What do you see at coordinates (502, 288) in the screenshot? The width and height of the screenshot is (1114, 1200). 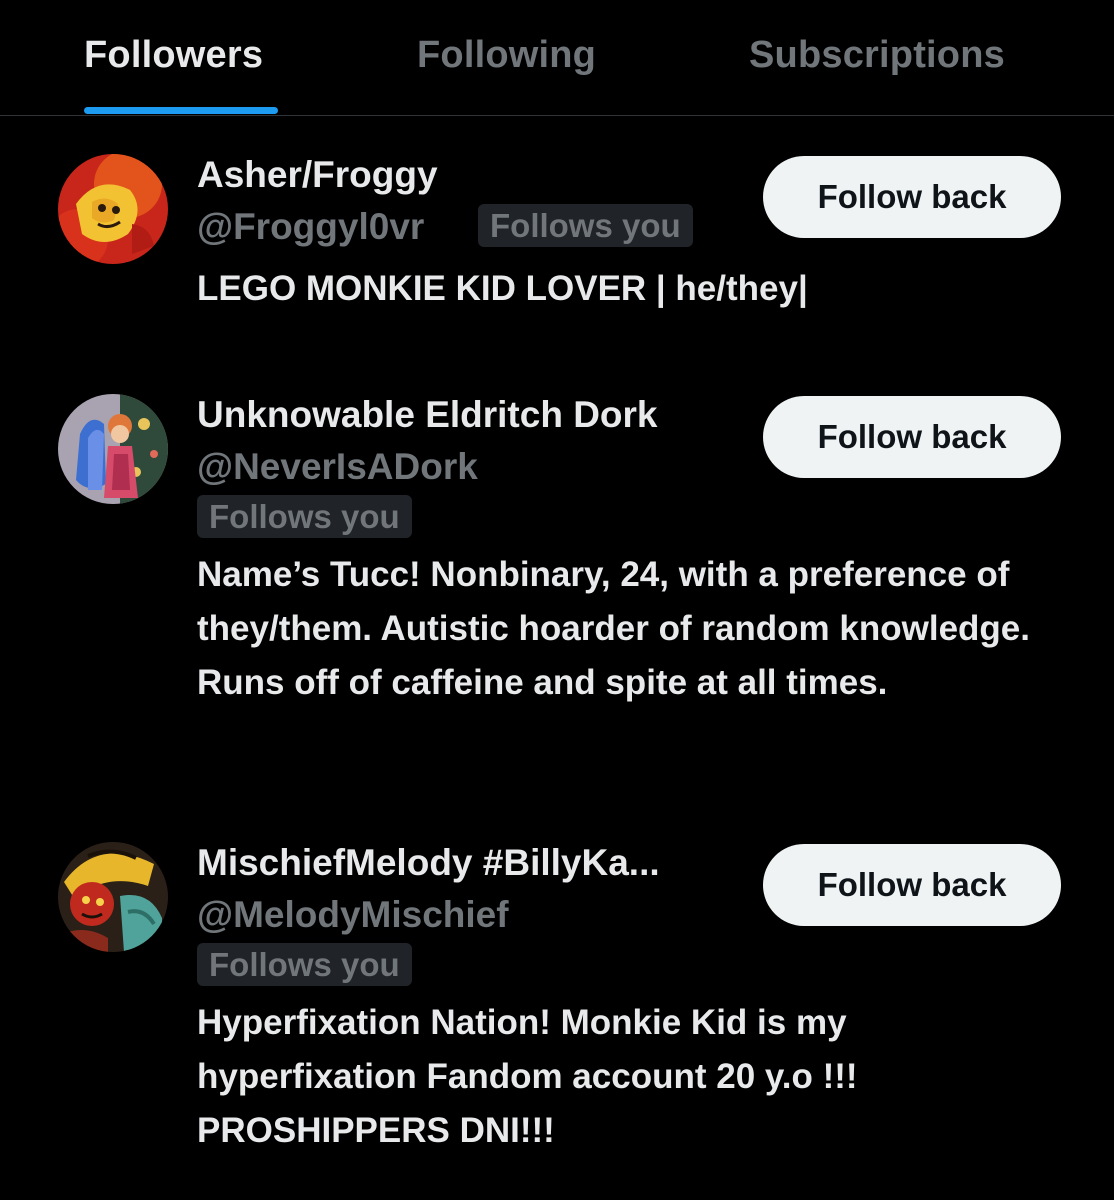 I see `user-bio: LEGO MONKIE KID LOVER | he/they|` at bounding box center [502, 288].